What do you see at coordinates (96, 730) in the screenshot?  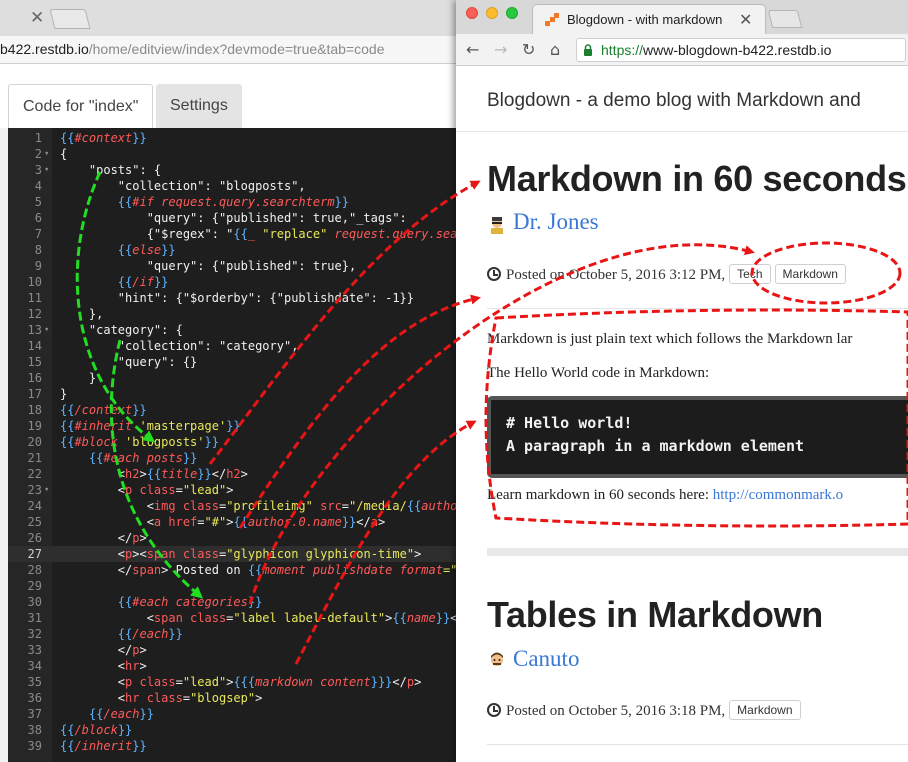 I see `code-token: /block` at bounding box center [96, 730].